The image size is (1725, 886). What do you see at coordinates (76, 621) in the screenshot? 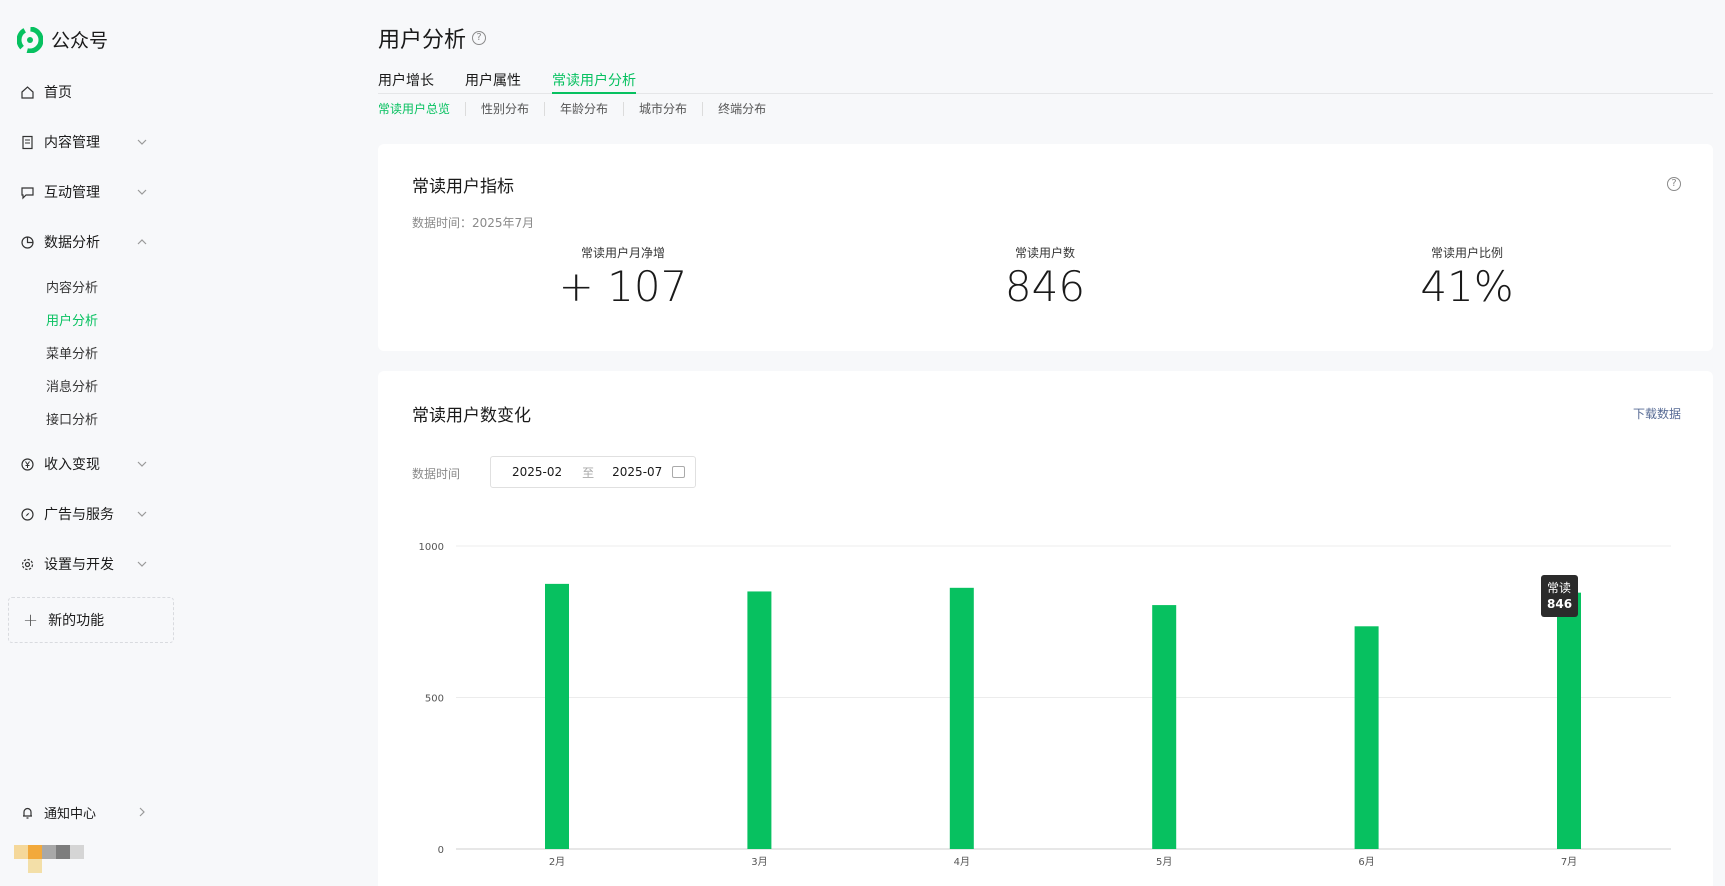
I see `new-feature-label: 新的功能` at bounding box center [76, 621].